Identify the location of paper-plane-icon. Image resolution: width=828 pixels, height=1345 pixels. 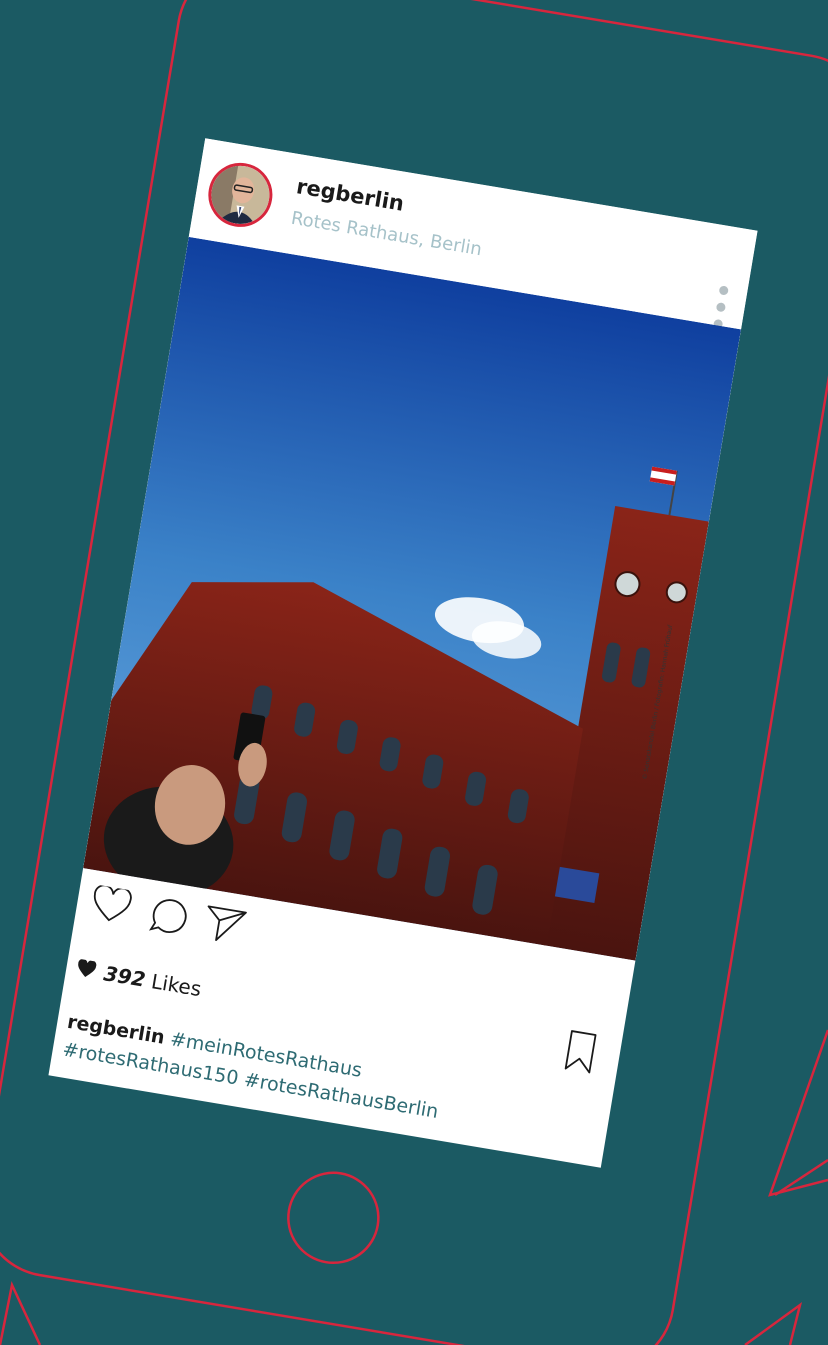
(225, 925).